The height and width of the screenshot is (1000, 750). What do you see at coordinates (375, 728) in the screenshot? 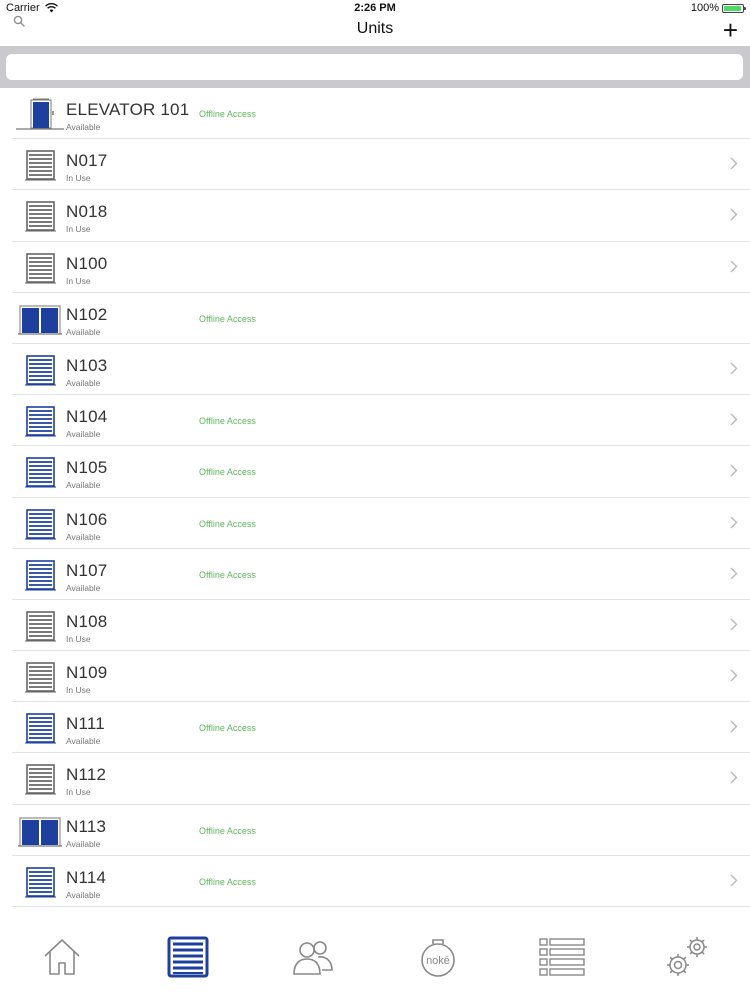
I see `list-item: N111 Available Offline Access` at bounding box center [375, 728].